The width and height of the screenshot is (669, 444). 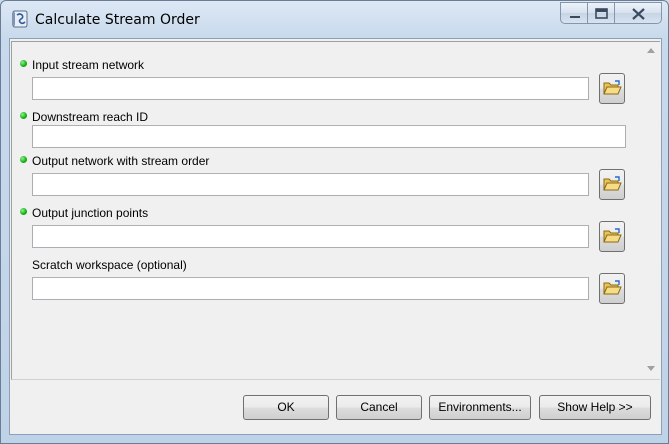 I want to click on browse-output-junction-points-button, so click(x=612, y=236).